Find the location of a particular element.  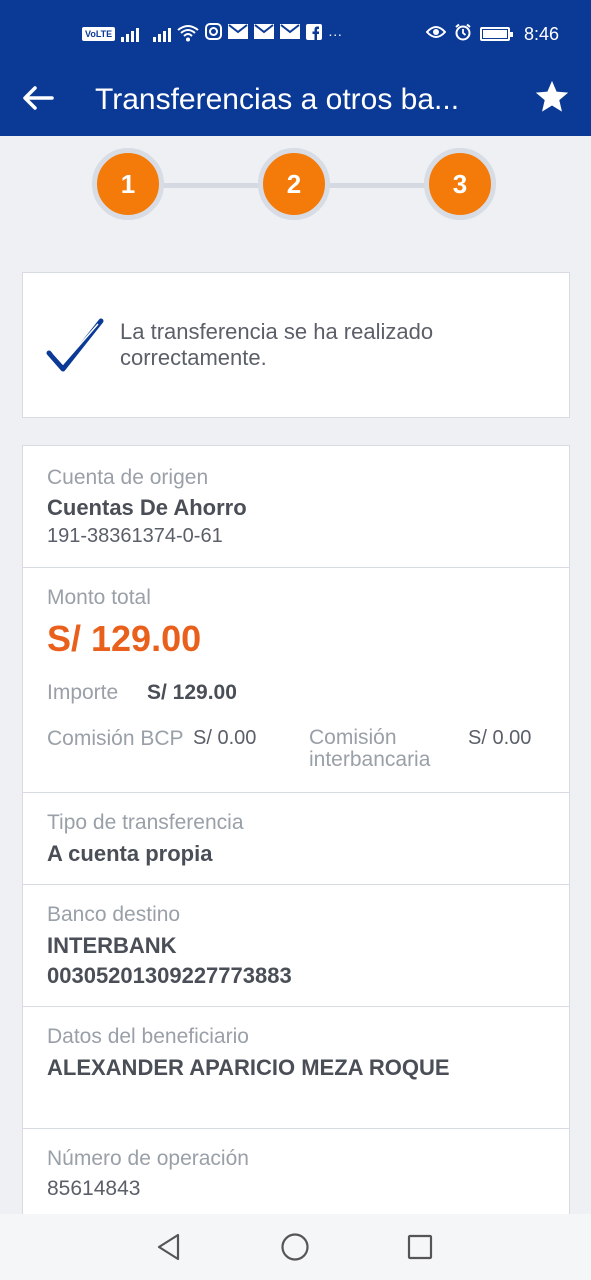

square-recents-icon is located at coordinates (420, 1247).